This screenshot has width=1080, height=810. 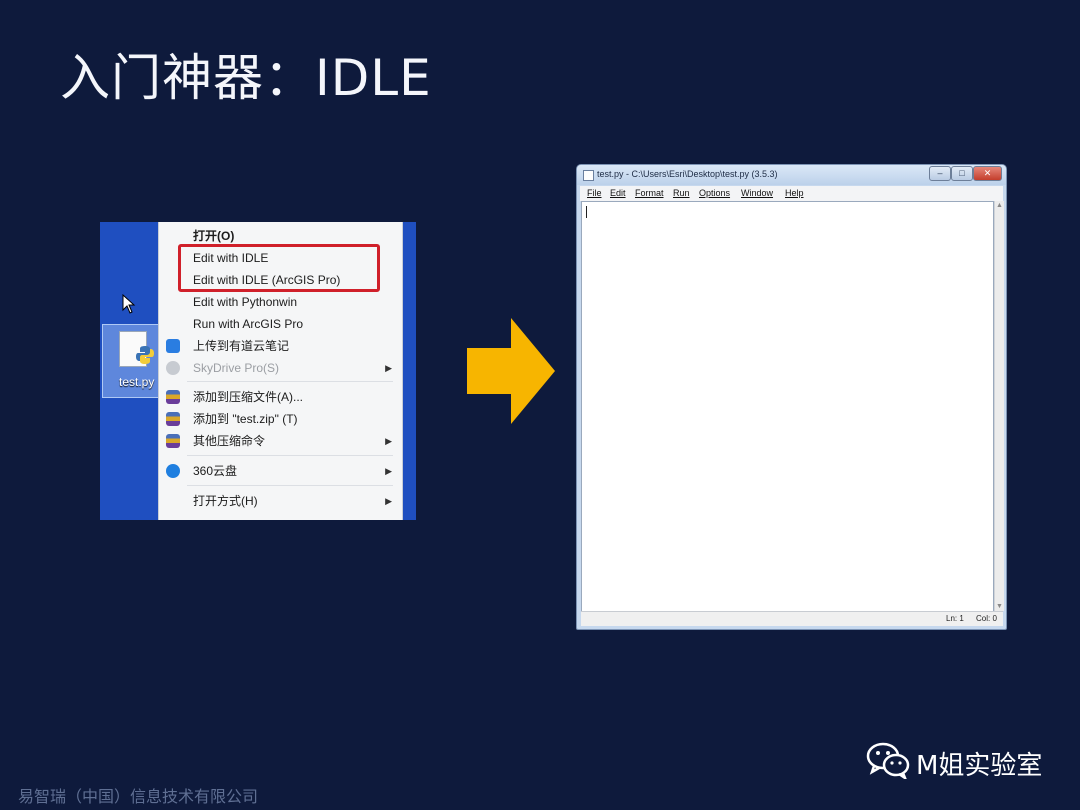 What do you see at coordinates (280, 501) in the screenshot?
I see `menu-item-open-with: 打开方式(H) ▶` at bounding box center [280, 501].